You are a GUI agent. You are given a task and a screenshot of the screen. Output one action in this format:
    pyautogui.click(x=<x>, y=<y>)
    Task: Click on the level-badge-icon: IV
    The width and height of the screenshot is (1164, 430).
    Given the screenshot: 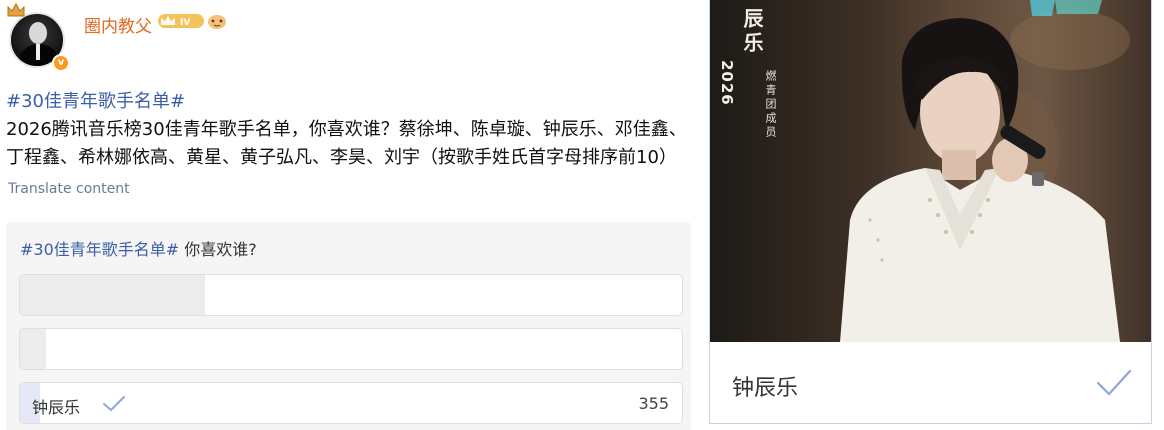 What is the action you would take?
    pyautogui.click(x=181, y=21)
    